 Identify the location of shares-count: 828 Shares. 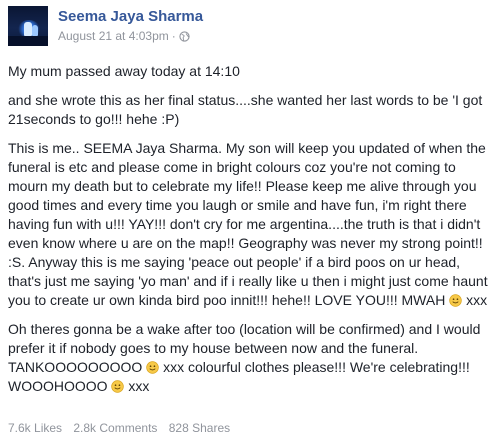
(199, 428).